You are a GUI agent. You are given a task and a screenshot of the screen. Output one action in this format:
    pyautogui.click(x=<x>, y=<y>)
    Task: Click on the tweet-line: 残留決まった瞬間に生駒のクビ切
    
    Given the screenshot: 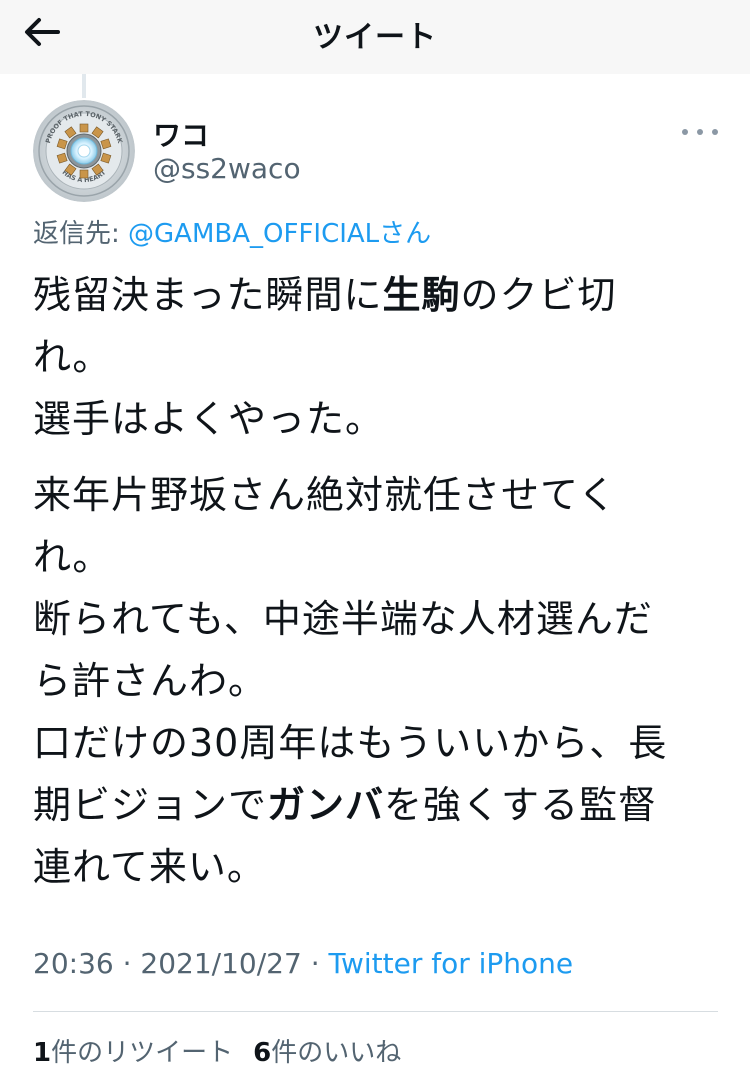 What is the action you would take?
    pyautogui.click(x=378, y=295)
    